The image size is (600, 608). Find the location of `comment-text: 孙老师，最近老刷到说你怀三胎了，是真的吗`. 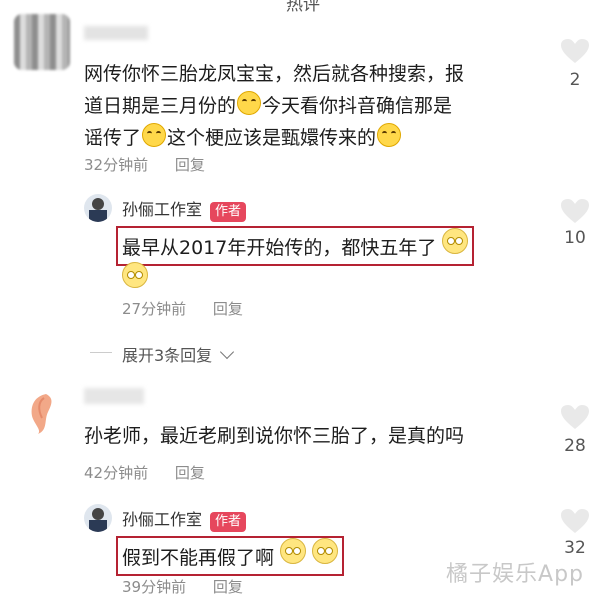

comment-text: 孙老师，最近老刷到说你怀三胎了，是真的吗 is located at coordinates (274, 436).